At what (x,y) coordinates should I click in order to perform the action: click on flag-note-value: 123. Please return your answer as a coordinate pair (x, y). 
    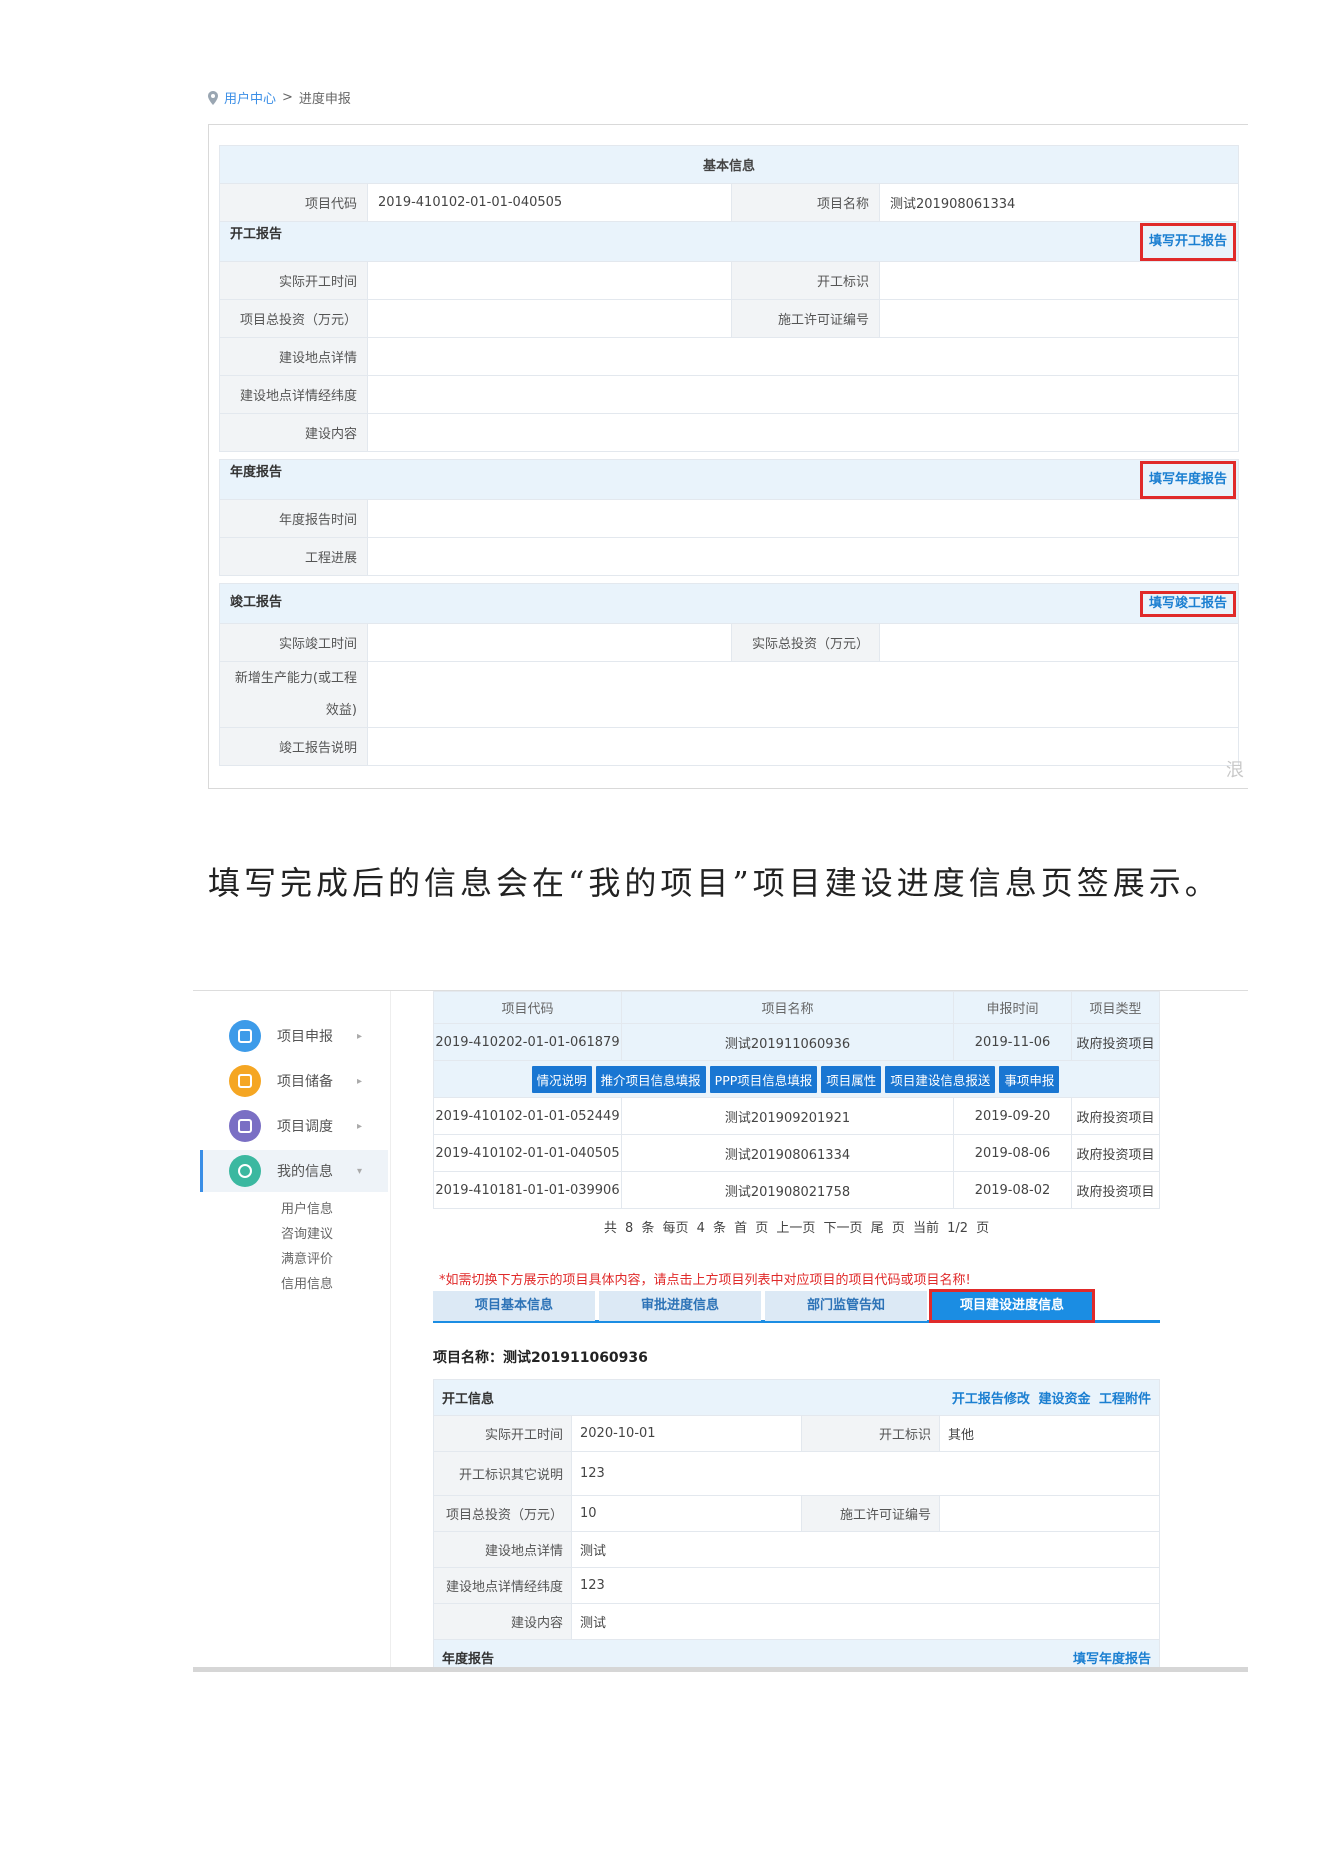
    Looking at the image, I should click on (865, 1473).